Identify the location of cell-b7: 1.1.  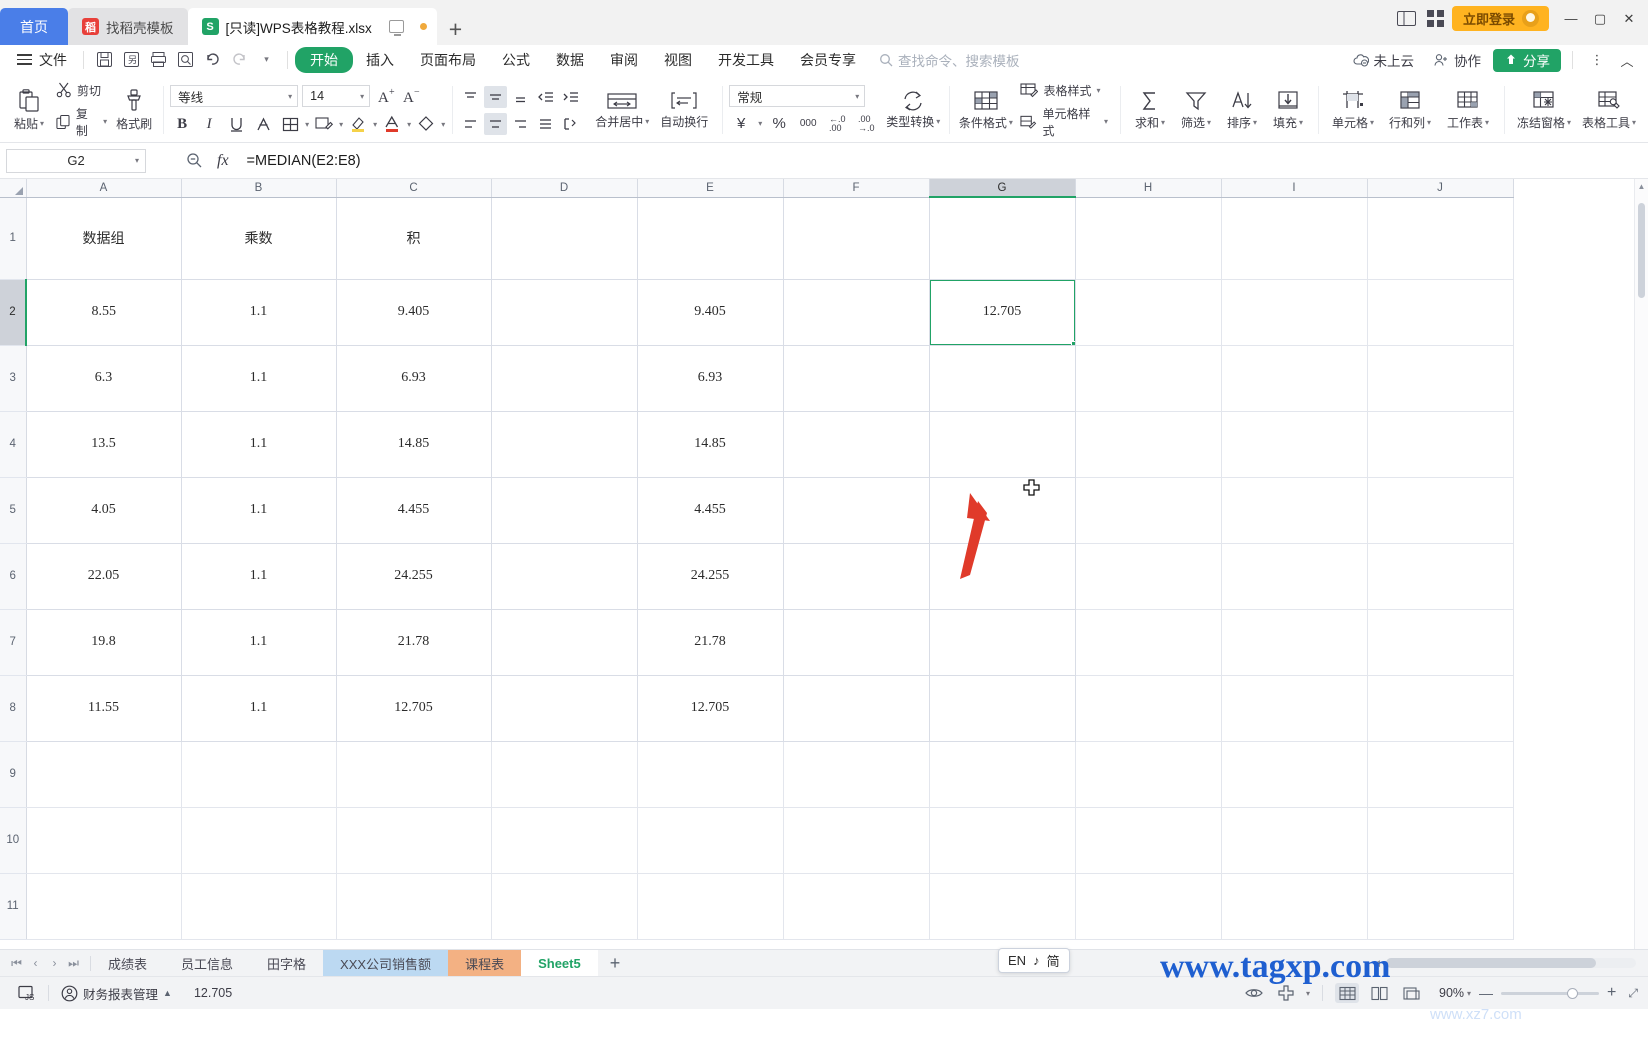
(259, 642).